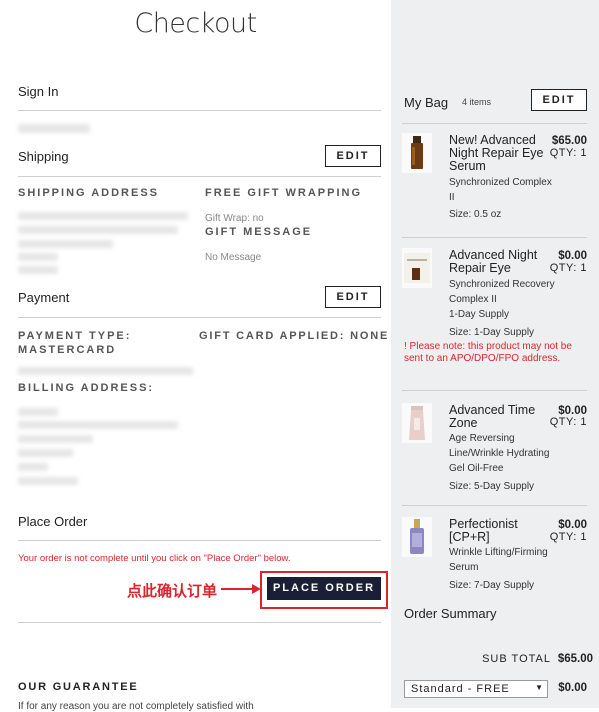 The width and height of the screenshot is (599, 712). Describe the element at coordinates (460, 689) in the screenshot. I see `shipping-method-value: Standard - FREE` at that location.